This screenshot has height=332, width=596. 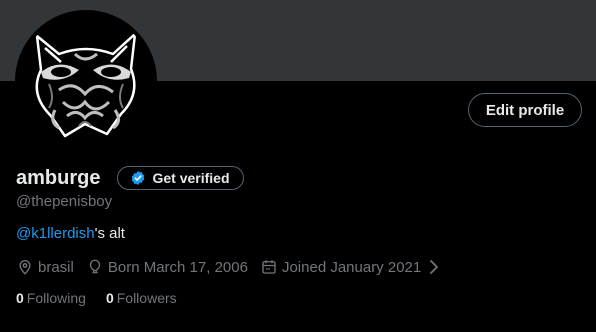 I want to click on followers-link: 0 Followers, so click(x=141, y=298).